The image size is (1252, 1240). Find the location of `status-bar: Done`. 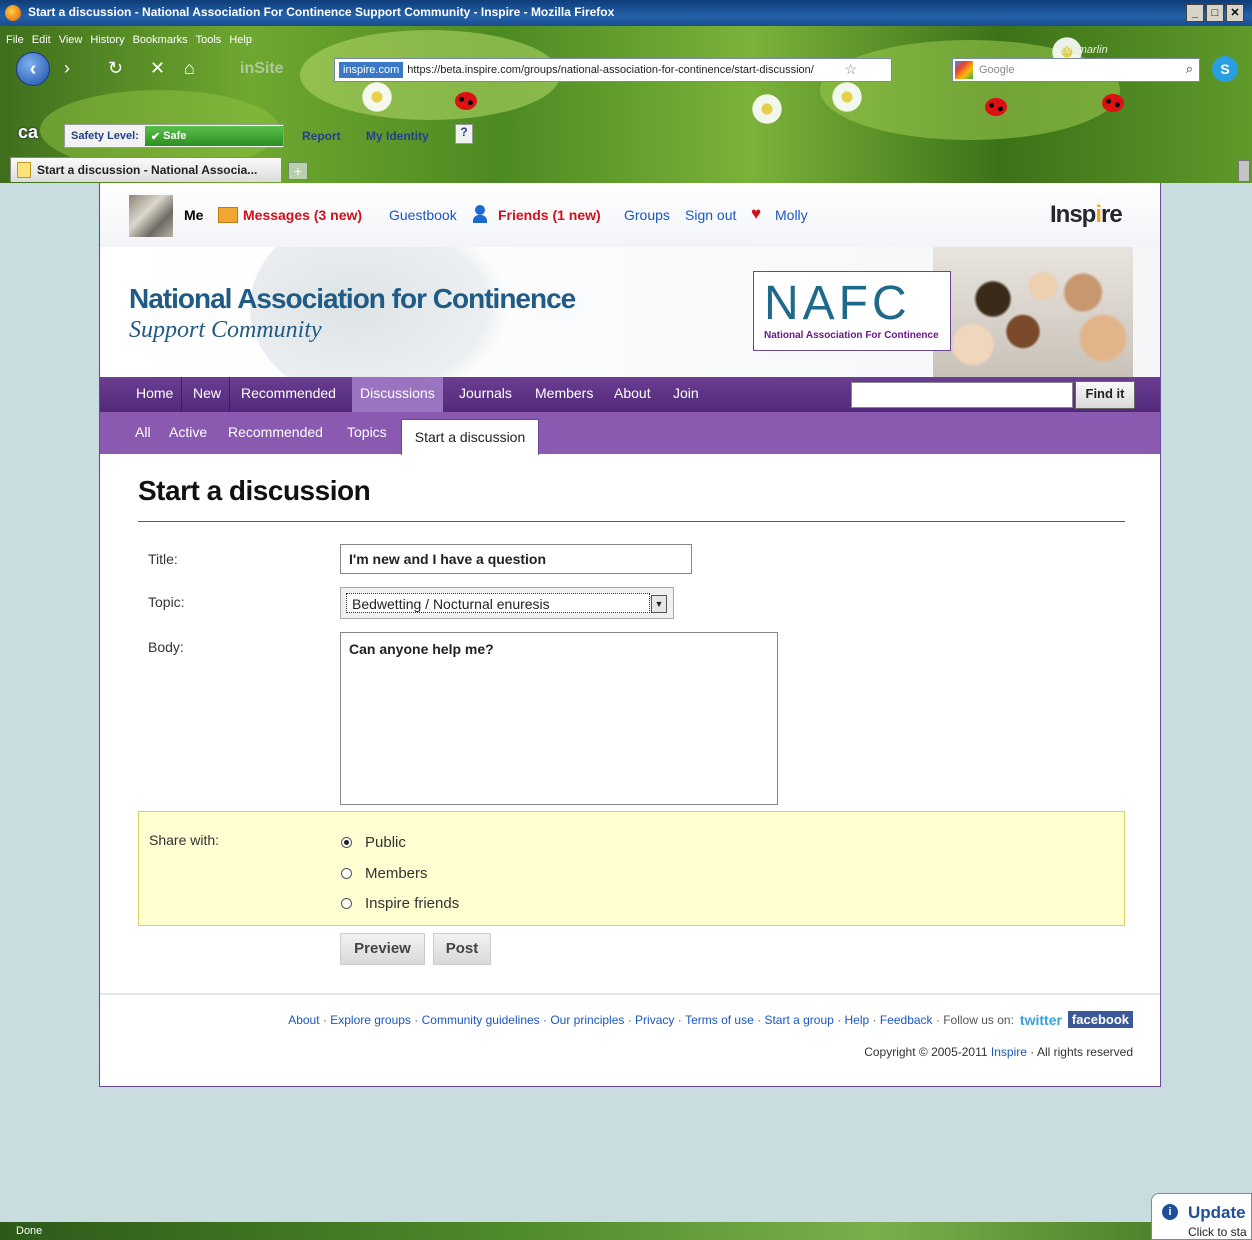

status-bar: Done is located at coordinates (626, 1231).